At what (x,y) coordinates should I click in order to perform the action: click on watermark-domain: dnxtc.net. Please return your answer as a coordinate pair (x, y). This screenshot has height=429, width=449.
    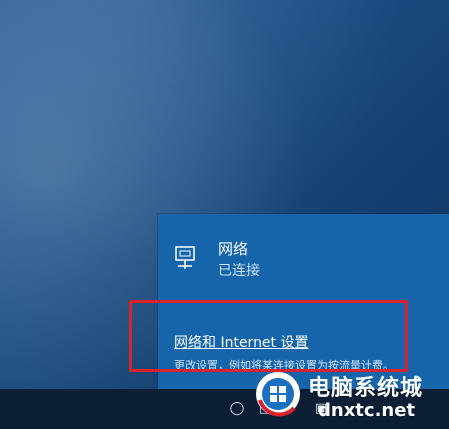
    Looking at the image, I should click on (367, 410).